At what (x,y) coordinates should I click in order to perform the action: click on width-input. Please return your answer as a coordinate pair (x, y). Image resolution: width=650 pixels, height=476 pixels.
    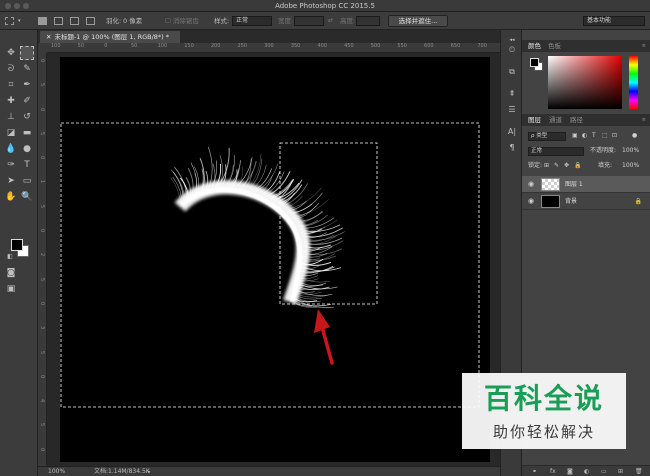
    Looking at the image, I should click on (309, 21).